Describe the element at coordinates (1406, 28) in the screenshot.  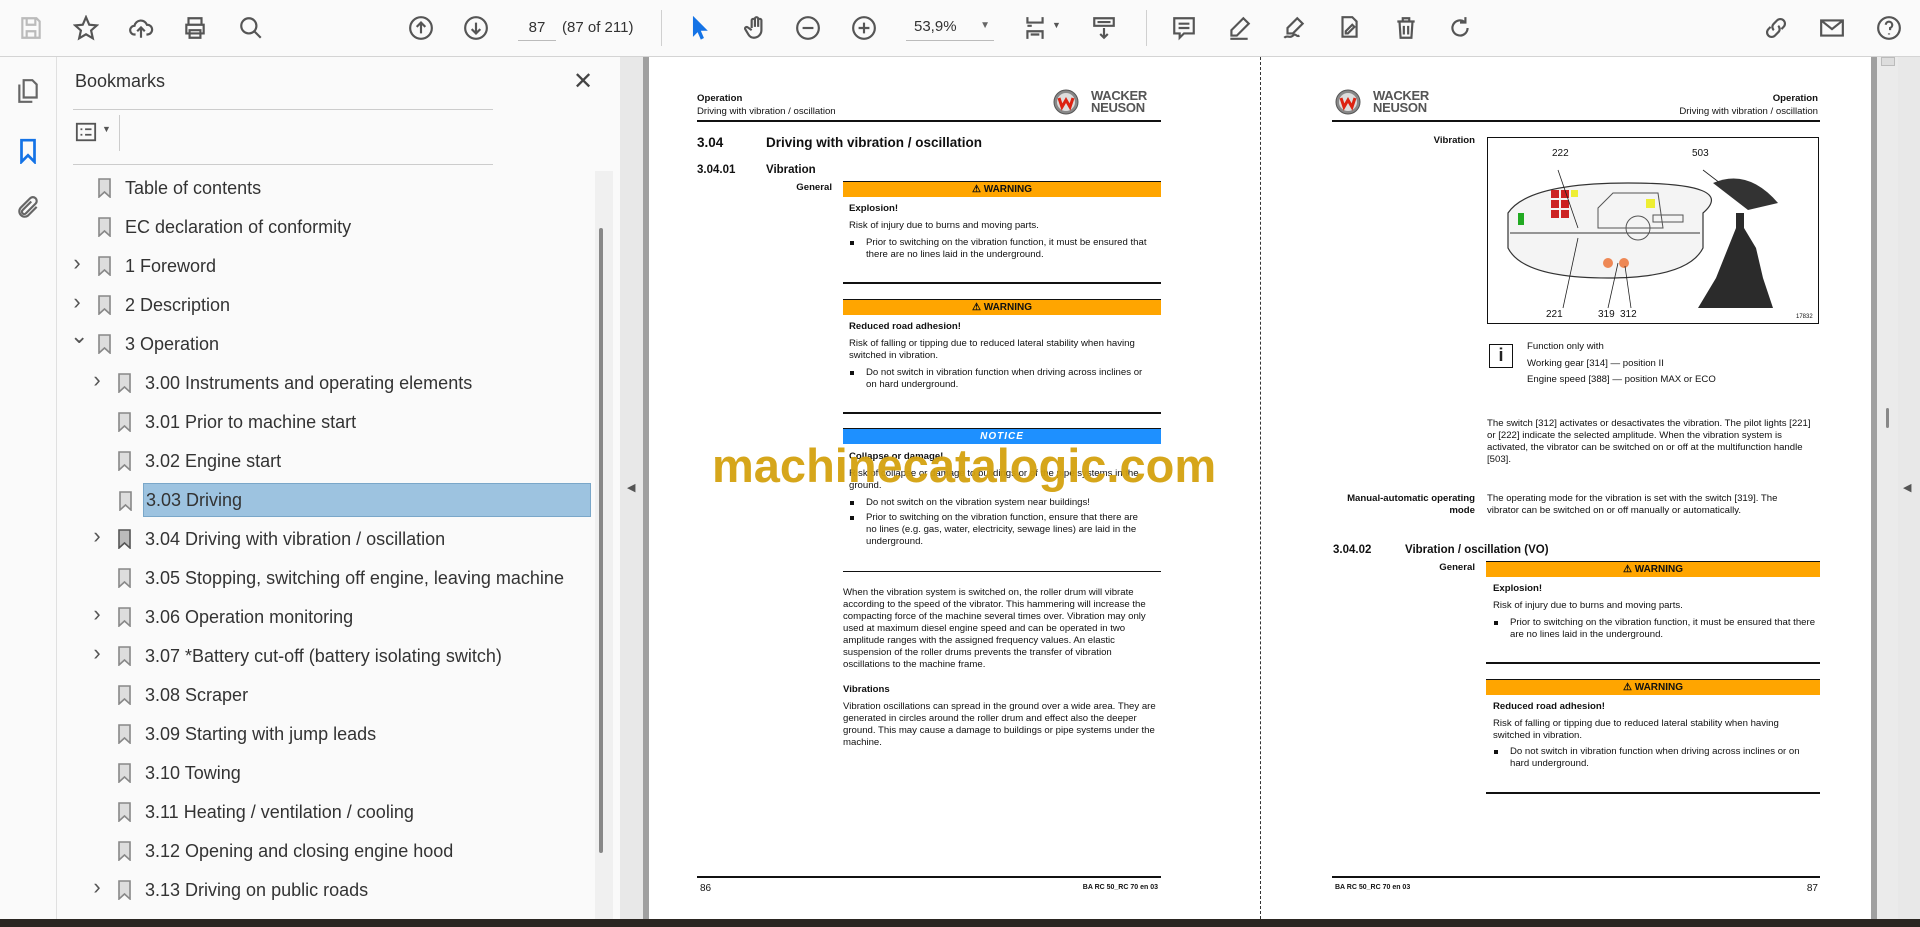
I see `delete-icon` at that location.